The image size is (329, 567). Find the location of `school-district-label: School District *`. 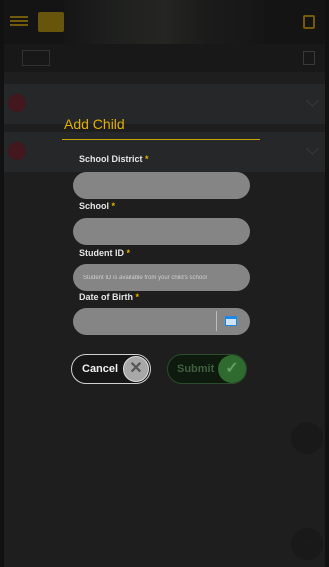

school-district-label: School District * is located at coordinates (114, 159).